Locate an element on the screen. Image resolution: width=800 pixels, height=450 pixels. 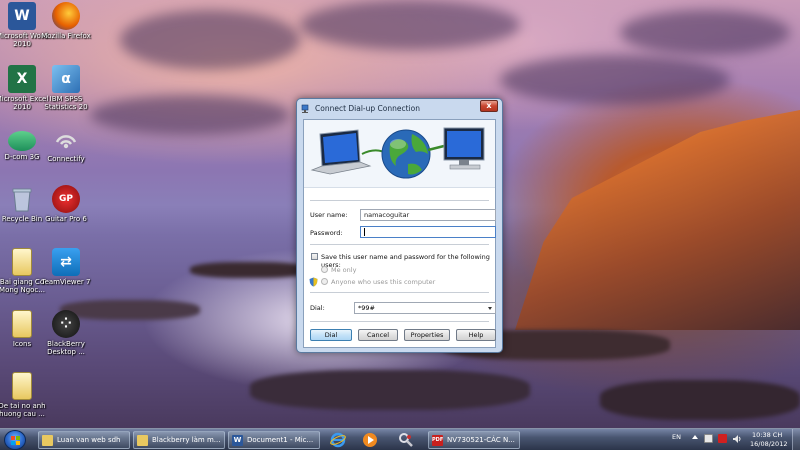
desktop-icon-label: IBM SPSS Statistics 20 is located at coordinates (66, 103).